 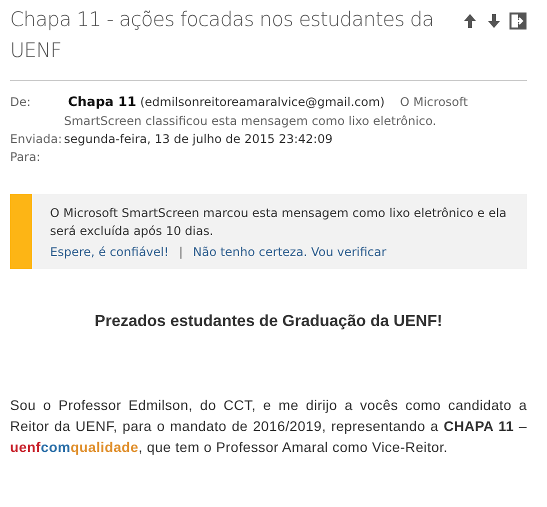 What do you see at coordinates (268, 426) in the screenshot?
I see `body-paragraph: Sou o Professor Edmilson, do CCT, e me dirijo a vocês como candidato a Reitor da UENF, para o mandato de 2016/2019, representando a CHAPA 11 – uenfcomqualidade, que tem o Professor Amaral como Vice-Reitor.` at bounding box center [268, 426].